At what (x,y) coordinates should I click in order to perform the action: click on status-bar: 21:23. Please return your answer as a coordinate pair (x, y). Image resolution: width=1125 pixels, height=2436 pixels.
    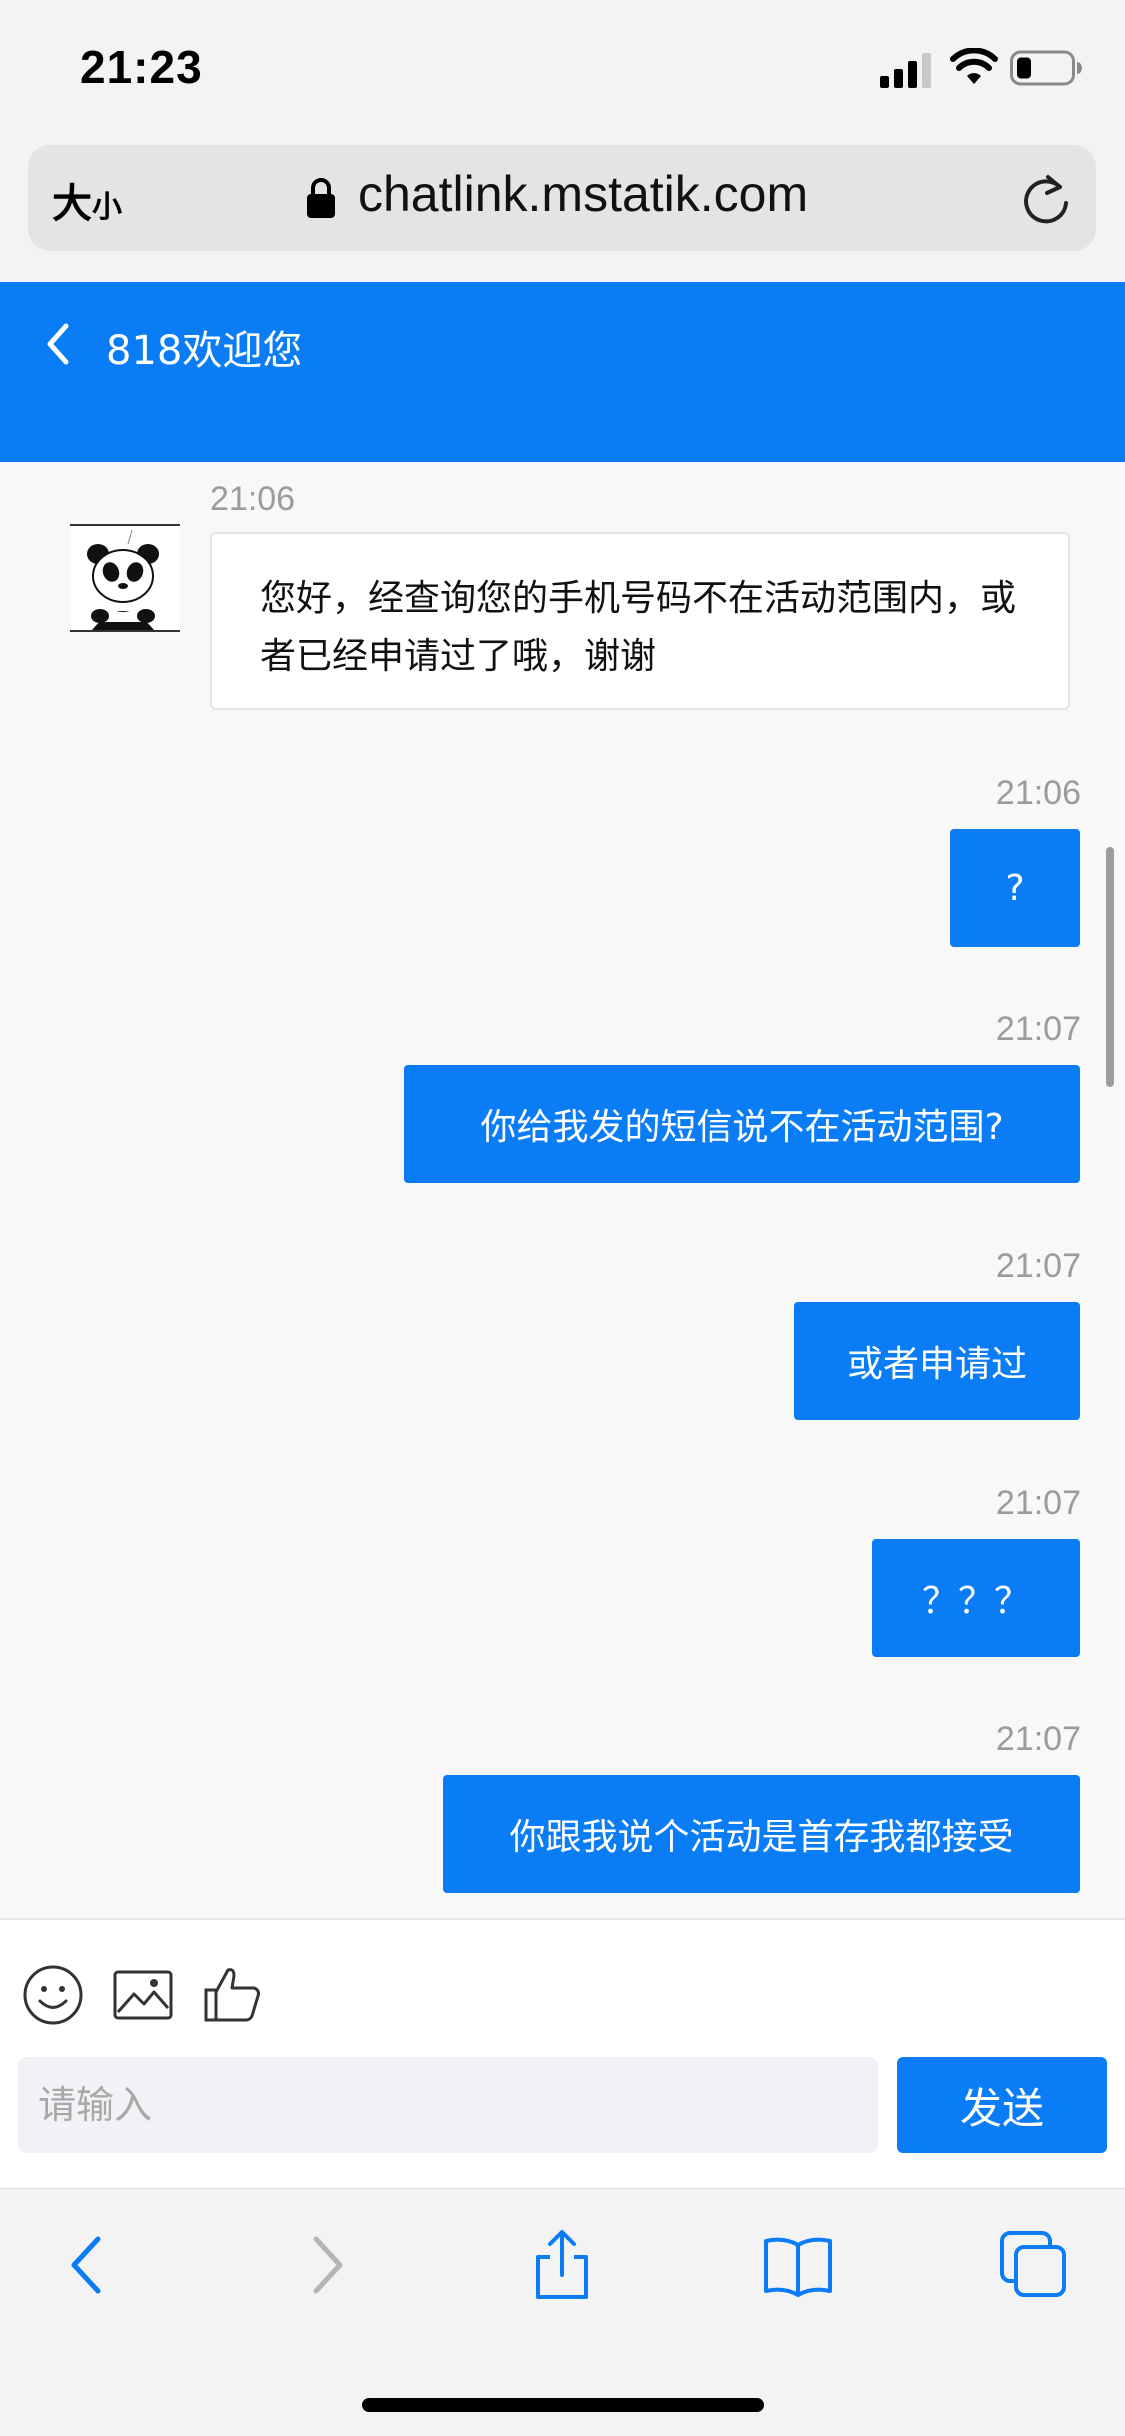
    Looking at the image, I should click on (562, 70).